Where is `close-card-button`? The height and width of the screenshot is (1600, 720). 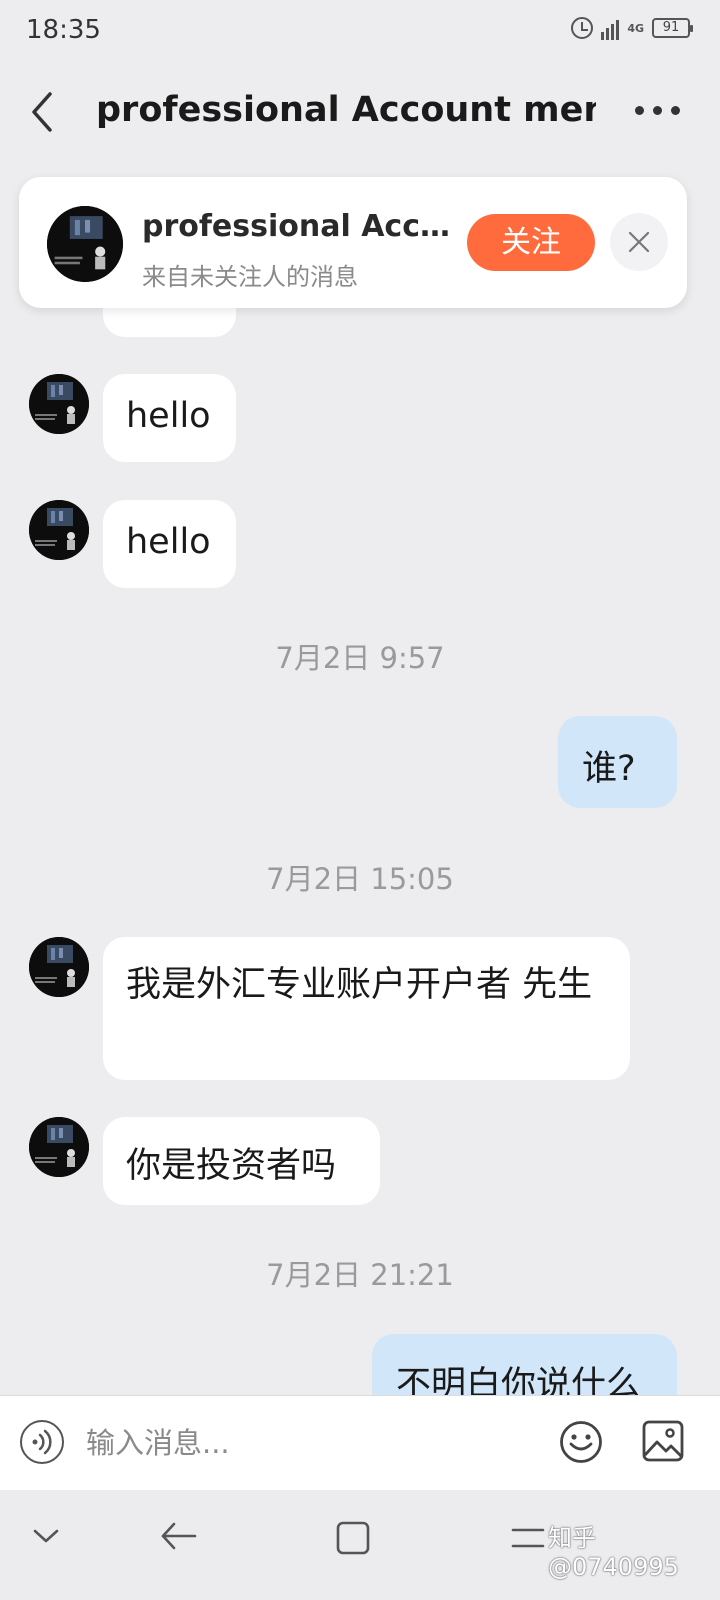 close-card-button is located at coordinates (639, 242).